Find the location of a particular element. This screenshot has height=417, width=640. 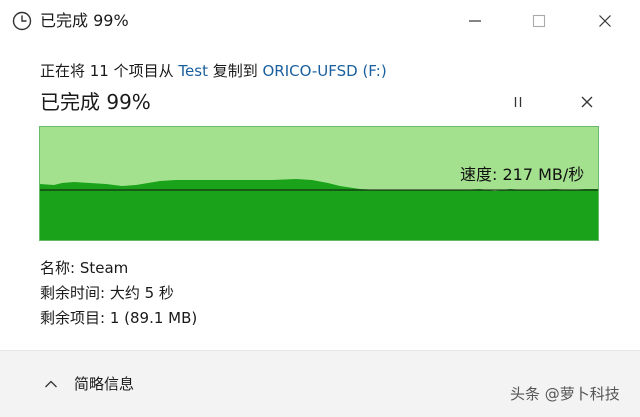

item-name-row: 名称: Steam is located at coordinates (84, 268).